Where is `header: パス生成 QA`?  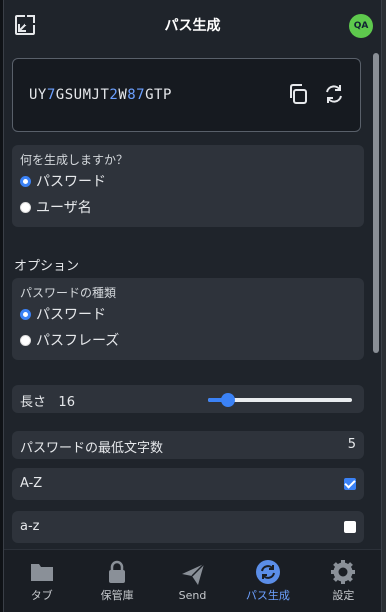
header: パス生成 QA is located at coordinates (192, 25).